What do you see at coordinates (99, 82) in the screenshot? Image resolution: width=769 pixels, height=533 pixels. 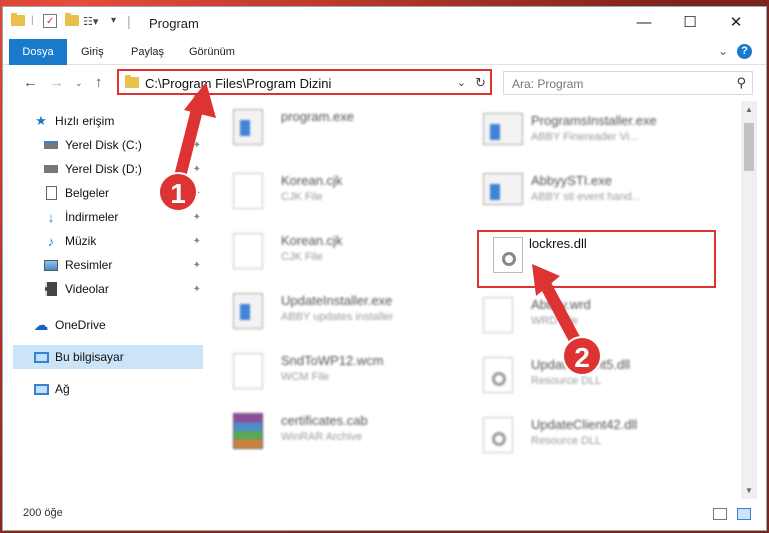 I see `up-icon: ↑` at bounding box center [99, 82].